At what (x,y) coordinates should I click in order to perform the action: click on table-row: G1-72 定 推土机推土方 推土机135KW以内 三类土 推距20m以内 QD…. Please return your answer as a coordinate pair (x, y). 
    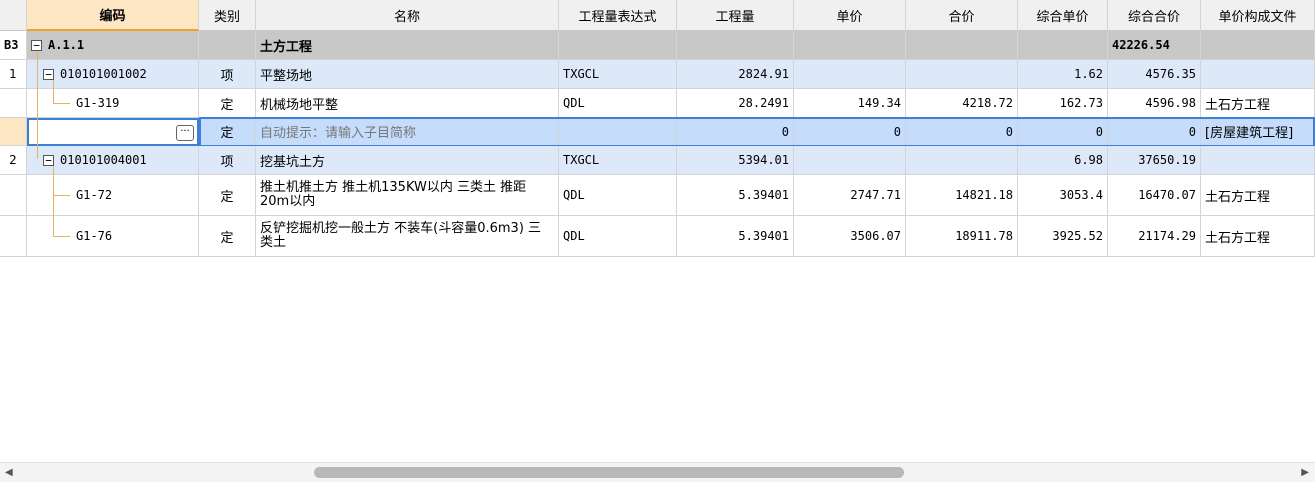
    Looking at the image, I should click on (657, 195).